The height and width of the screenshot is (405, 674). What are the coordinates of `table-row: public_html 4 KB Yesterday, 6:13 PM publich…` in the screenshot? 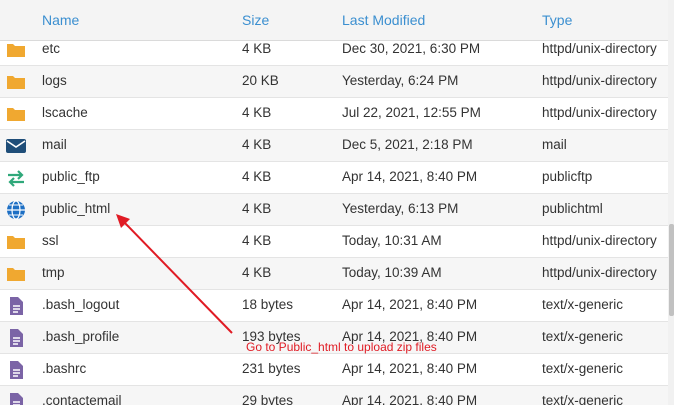 It's located at (334, 210).